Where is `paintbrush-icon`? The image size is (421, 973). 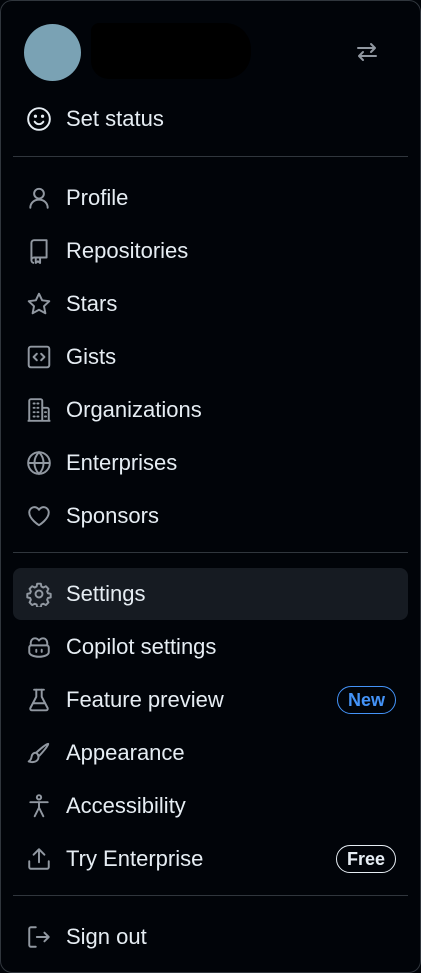
paintbrush-icon is located at coordinates (39, 753).